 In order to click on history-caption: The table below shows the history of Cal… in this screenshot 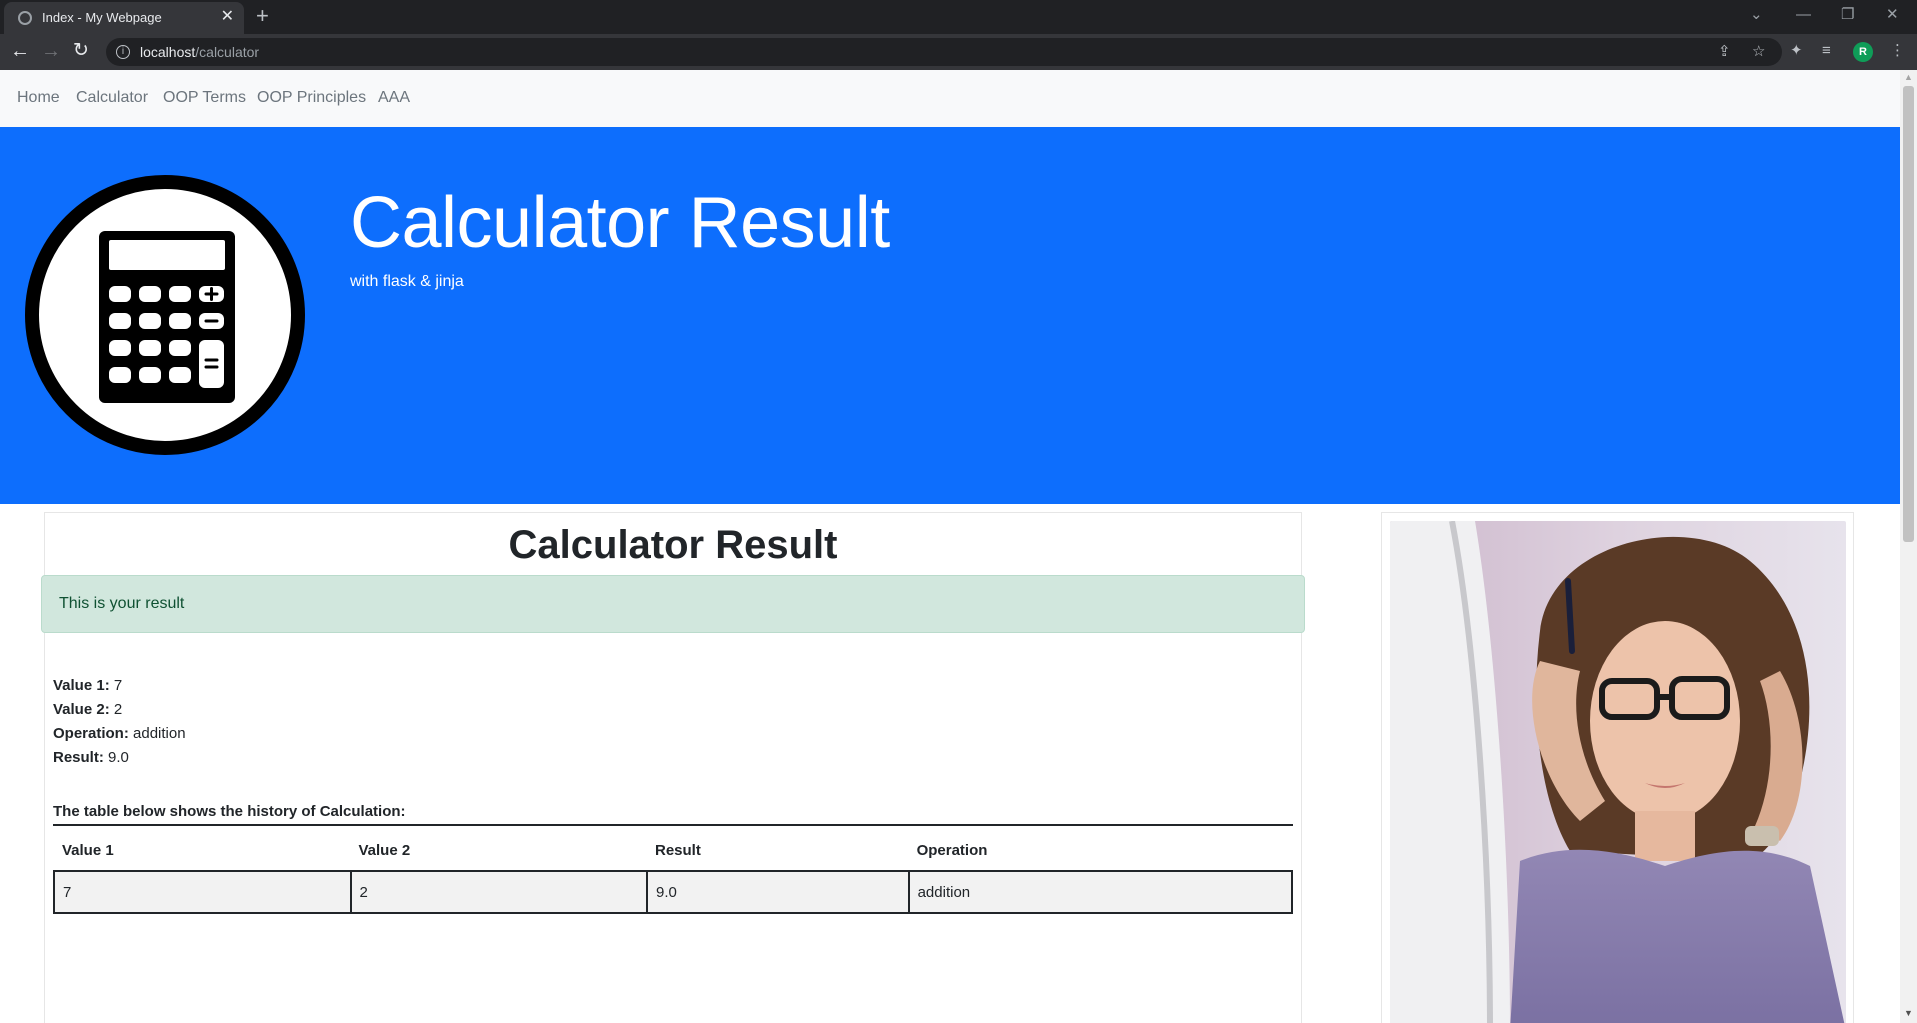, I will do `click(673, 814)`.